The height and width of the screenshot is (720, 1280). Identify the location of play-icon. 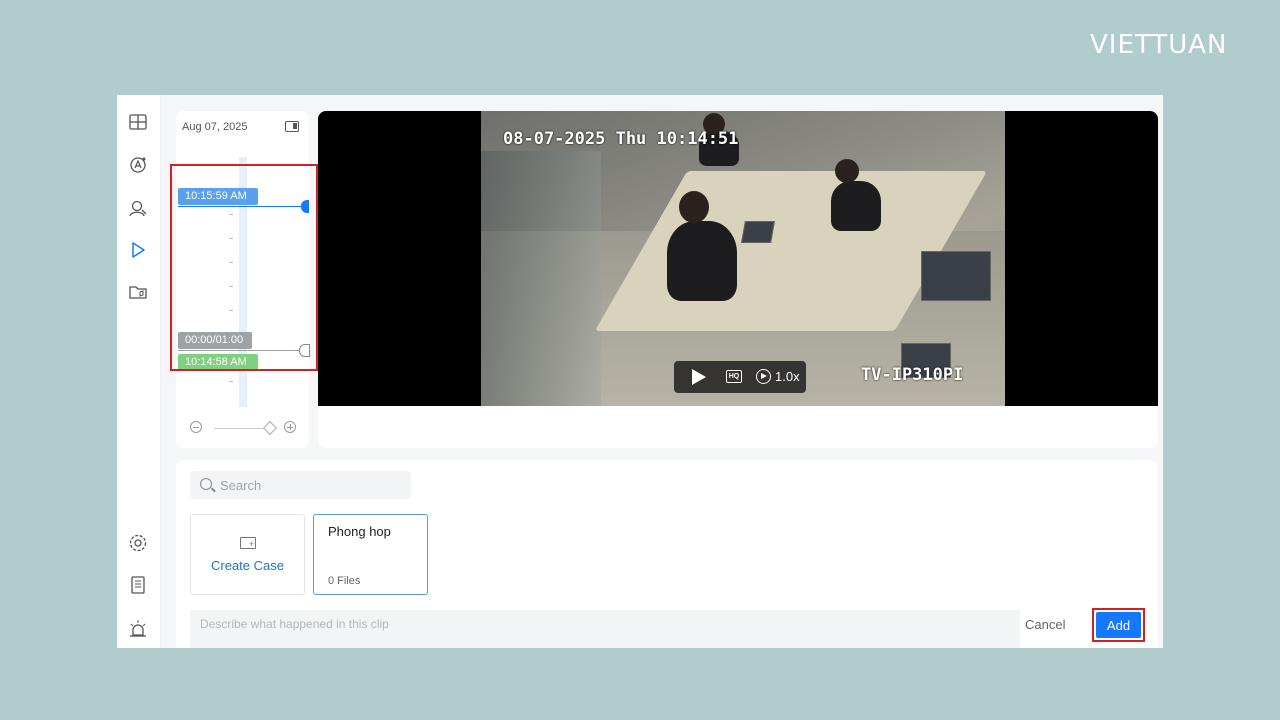
(699, 377).